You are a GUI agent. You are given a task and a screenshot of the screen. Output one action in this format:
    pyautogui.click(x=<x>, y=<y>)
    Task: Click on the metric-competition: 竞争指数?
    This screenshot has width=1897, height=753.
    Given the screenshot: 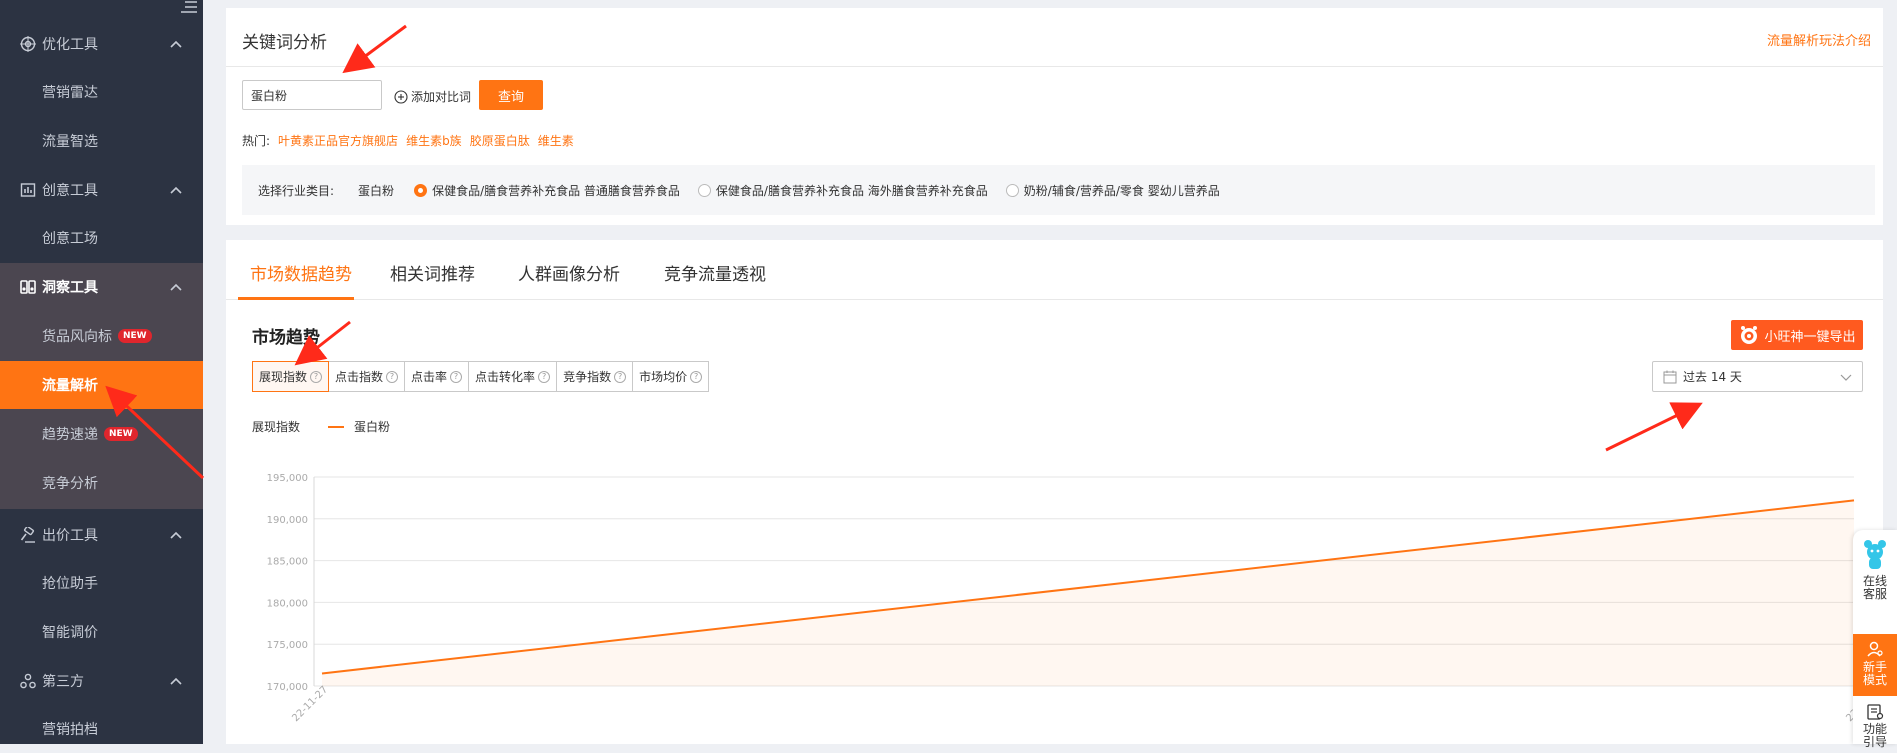 What is the action you would take?
    pyautogui.click(x=595, y=376)
    